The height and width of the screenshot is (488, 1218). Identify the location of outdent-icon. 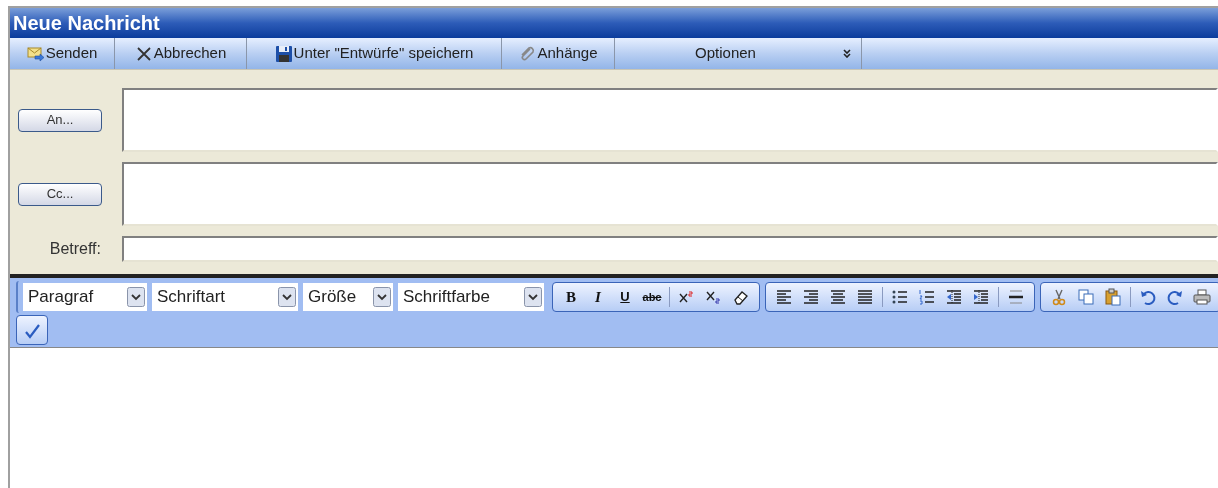
(954, 297).